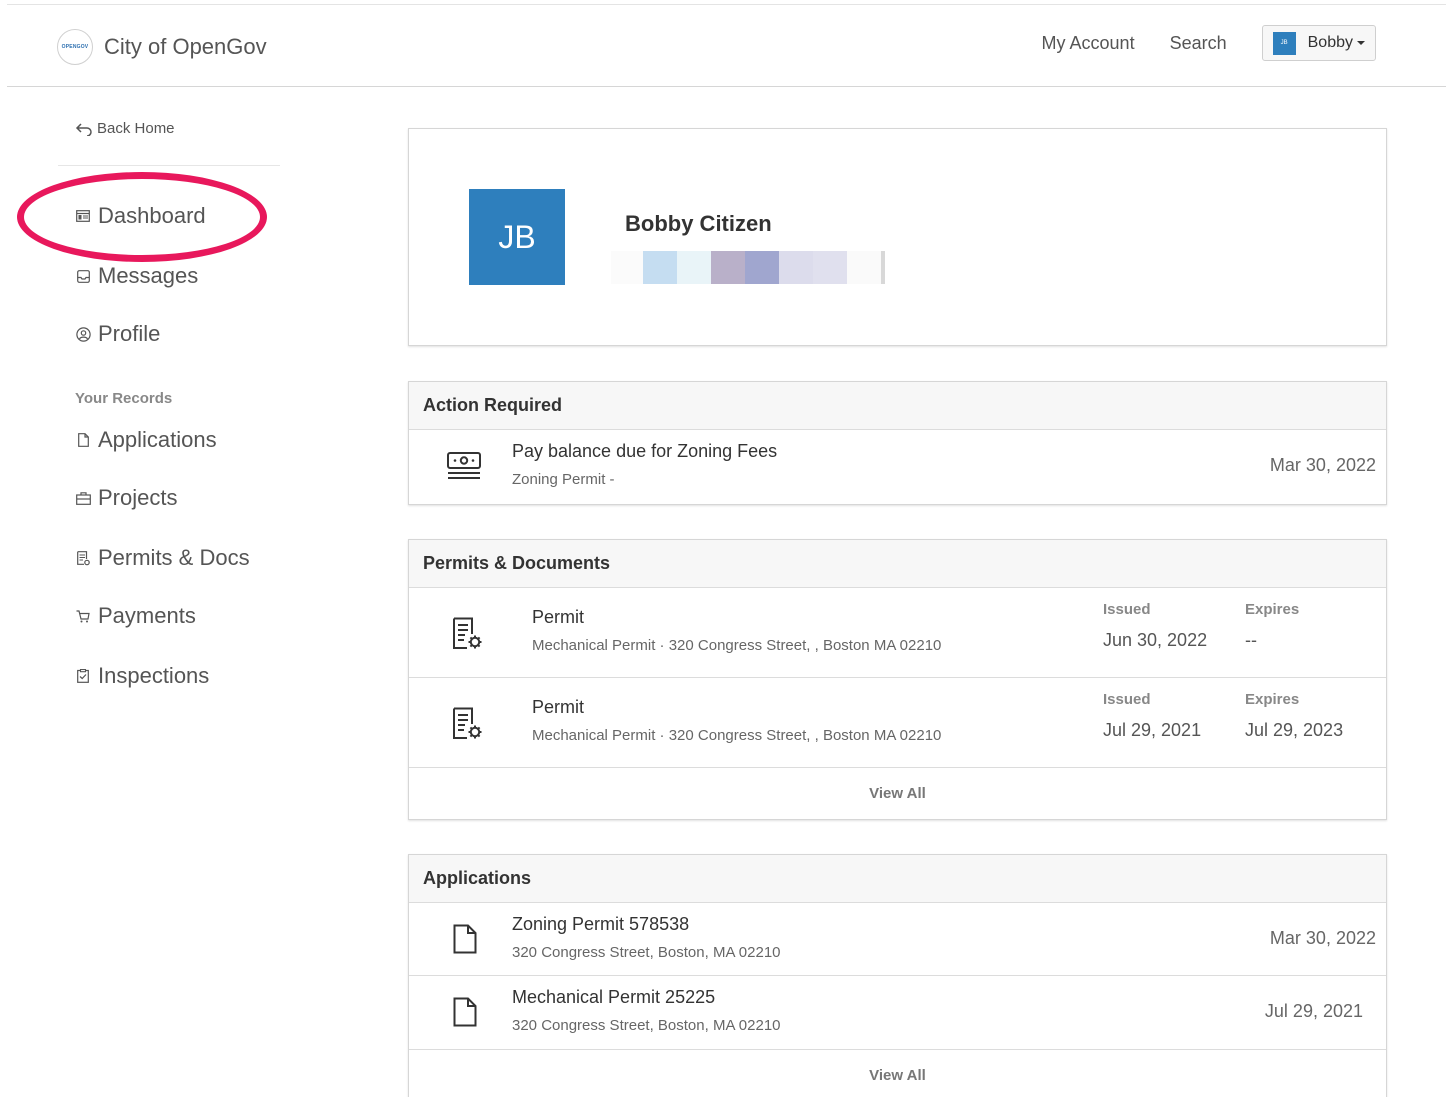  I want to click on redacted-email, so click(748, 267).